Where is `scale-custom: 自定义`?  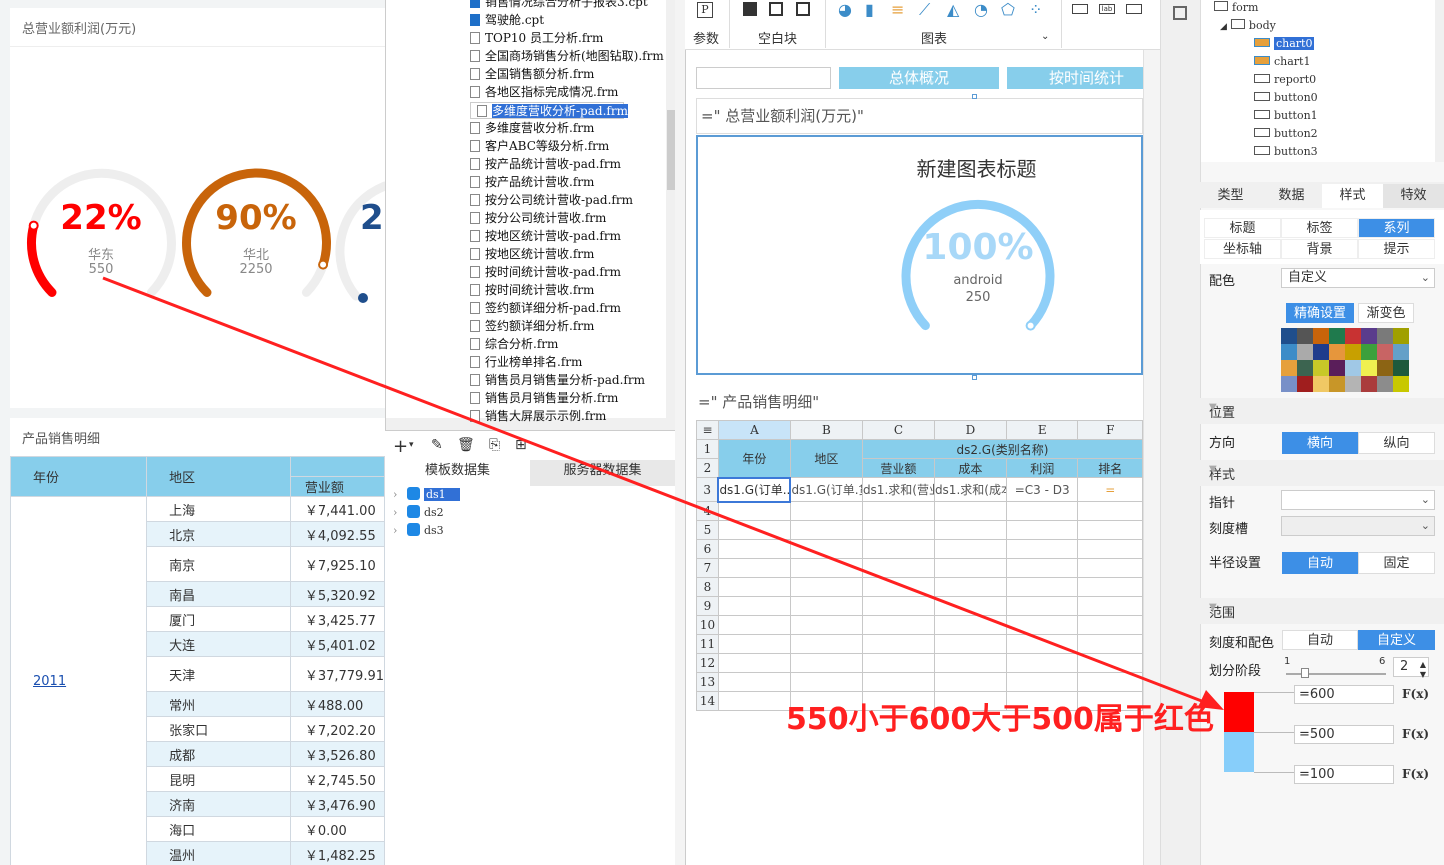 scale-custom: 自定义 is located at coordinates (1396, 640).